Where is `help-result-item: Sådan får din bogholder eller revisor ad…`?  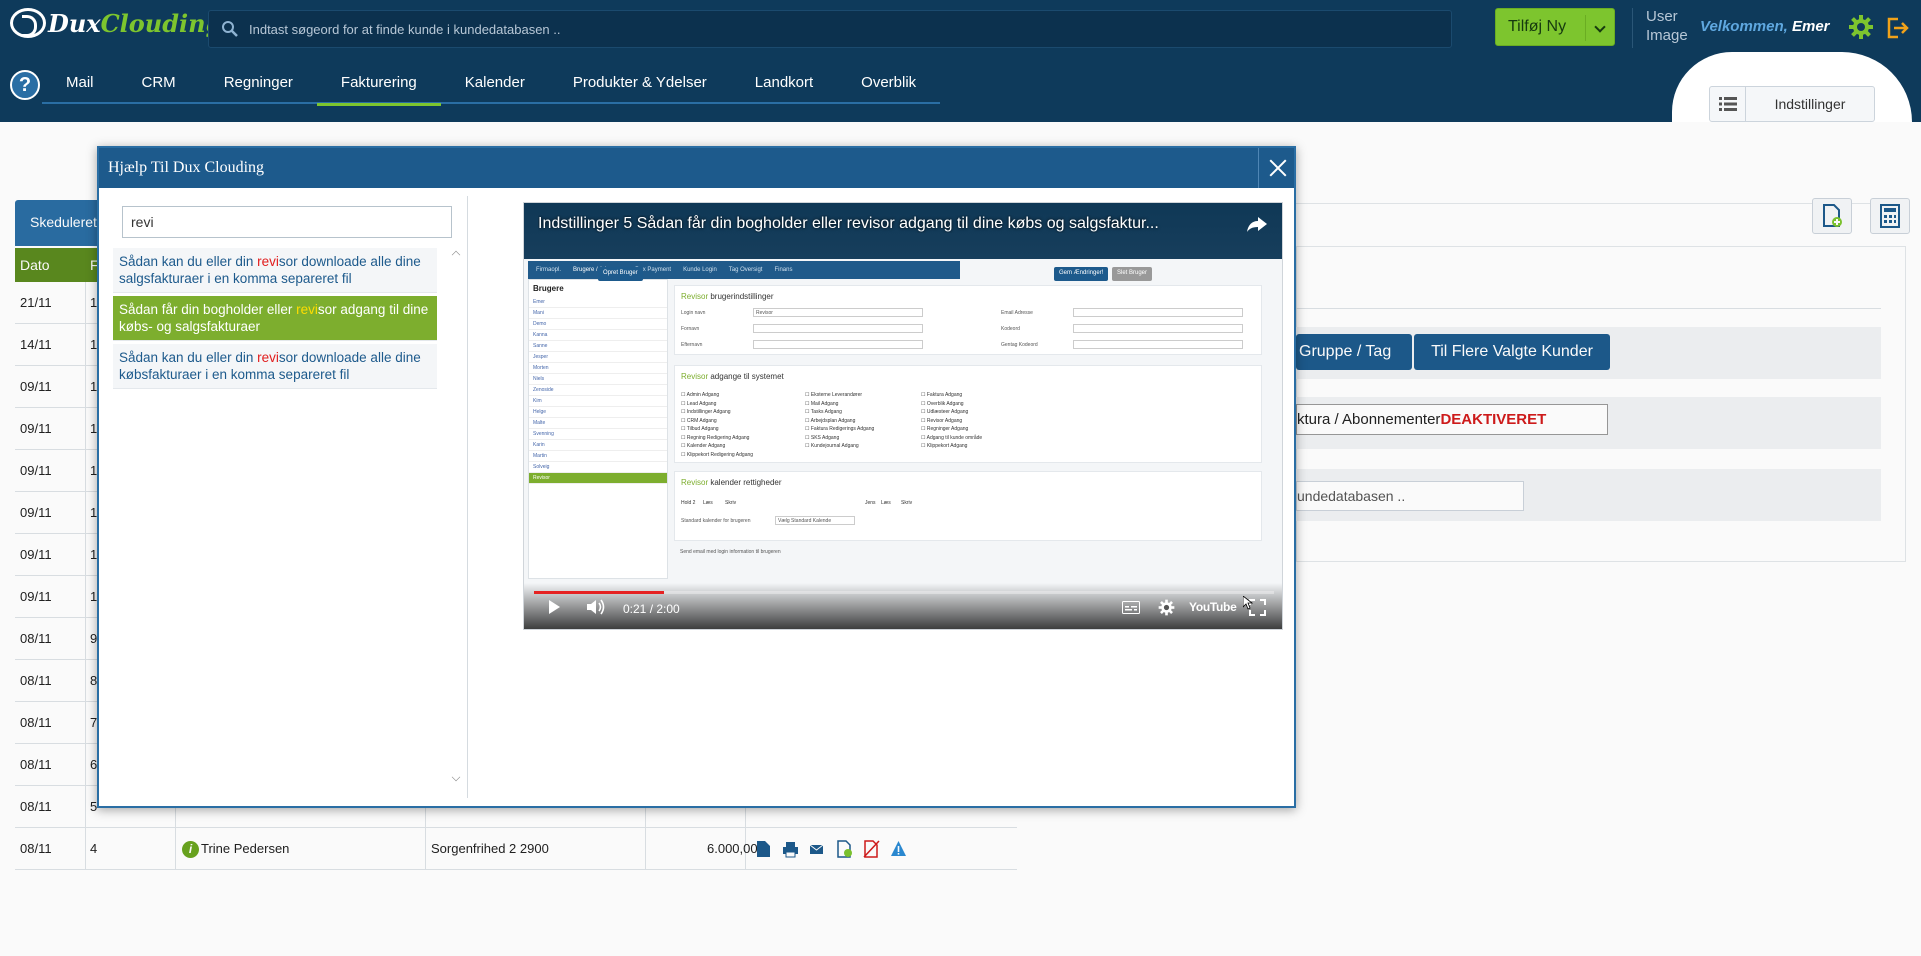 help-result-item: Sådan får din bogholder eller revisor ad… is located at coordinates (275, 318).